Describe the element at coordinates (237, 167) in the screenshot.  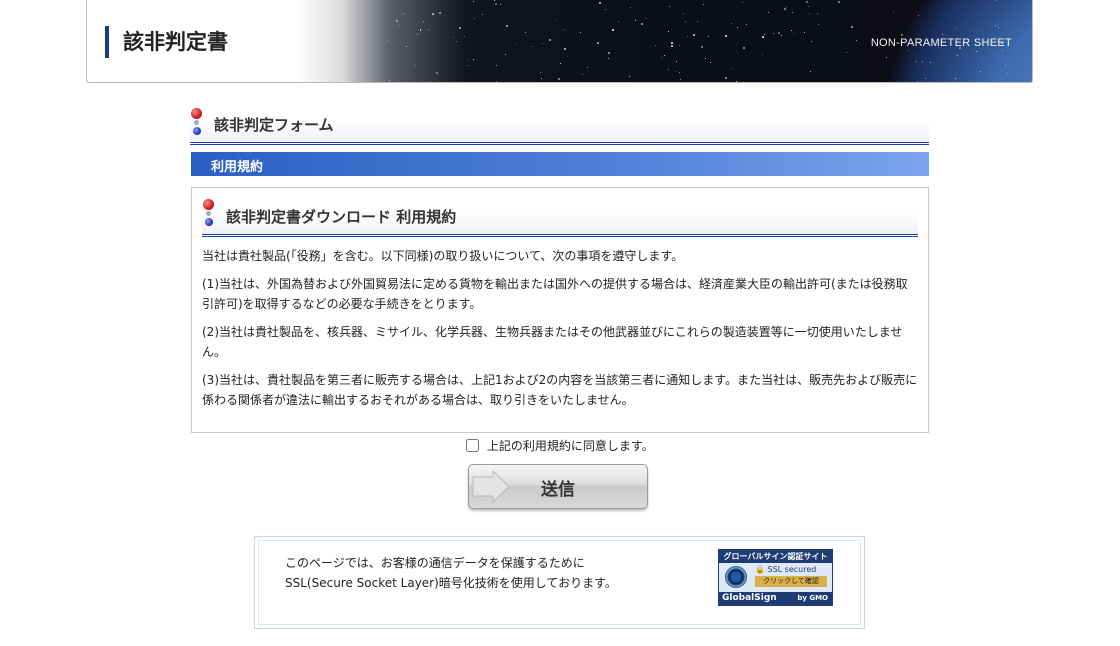
I see `terms-bar-label: 利用規約` at that location.